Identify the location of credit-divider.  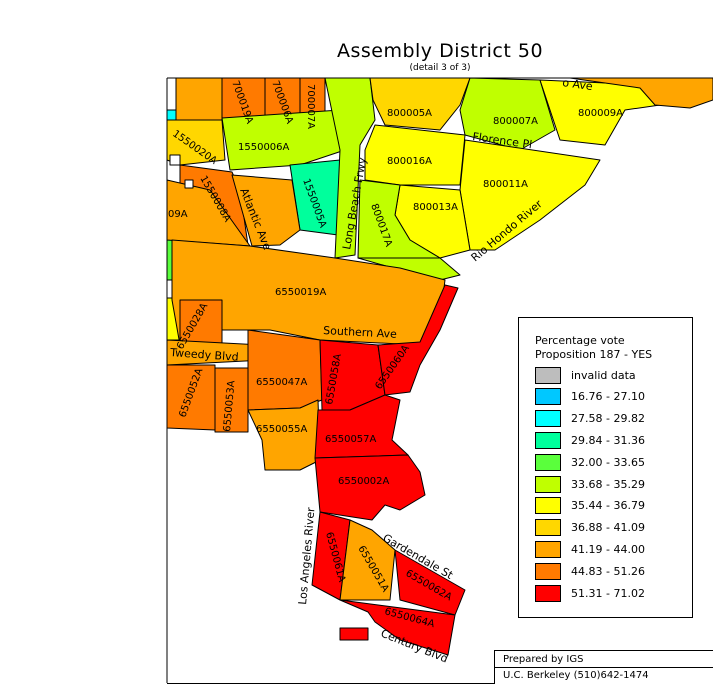
(604, 667).